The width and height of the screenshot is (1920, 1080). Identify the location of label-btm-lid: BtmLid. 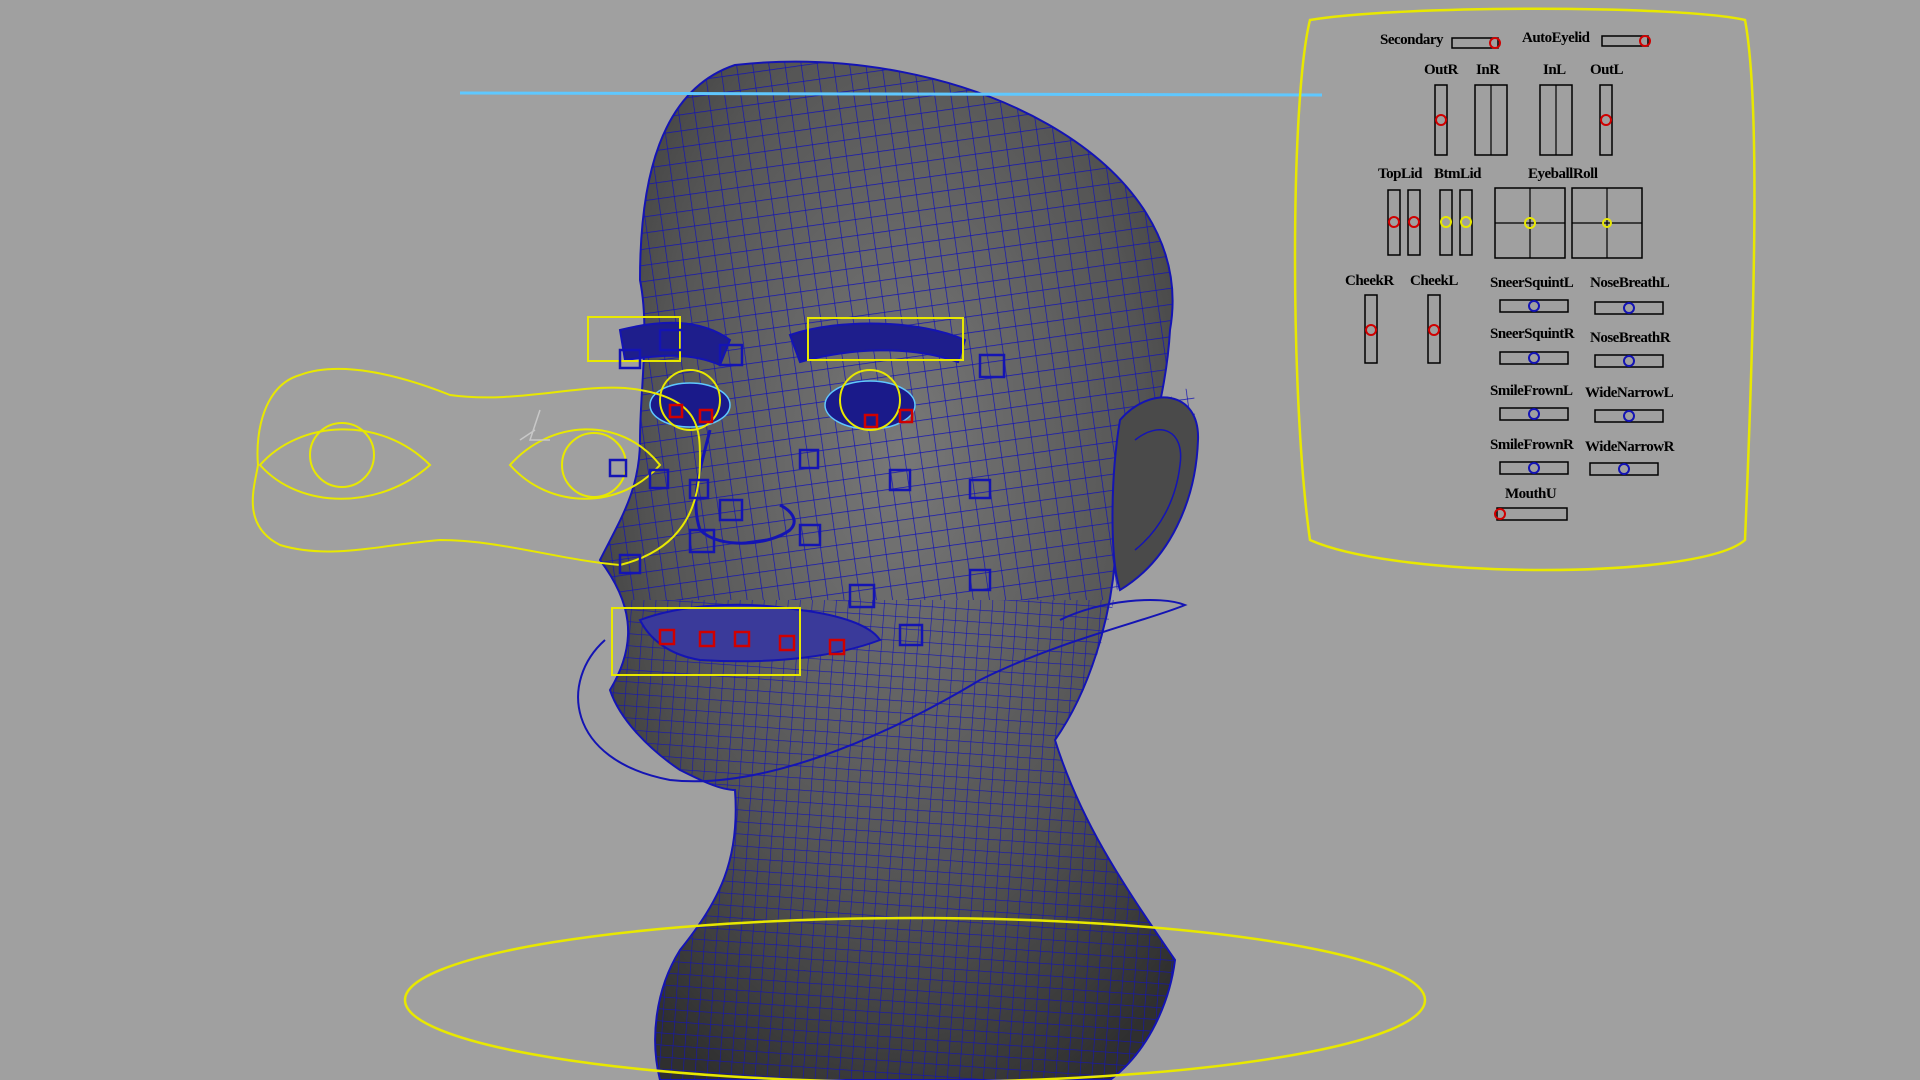
(1458, 174).